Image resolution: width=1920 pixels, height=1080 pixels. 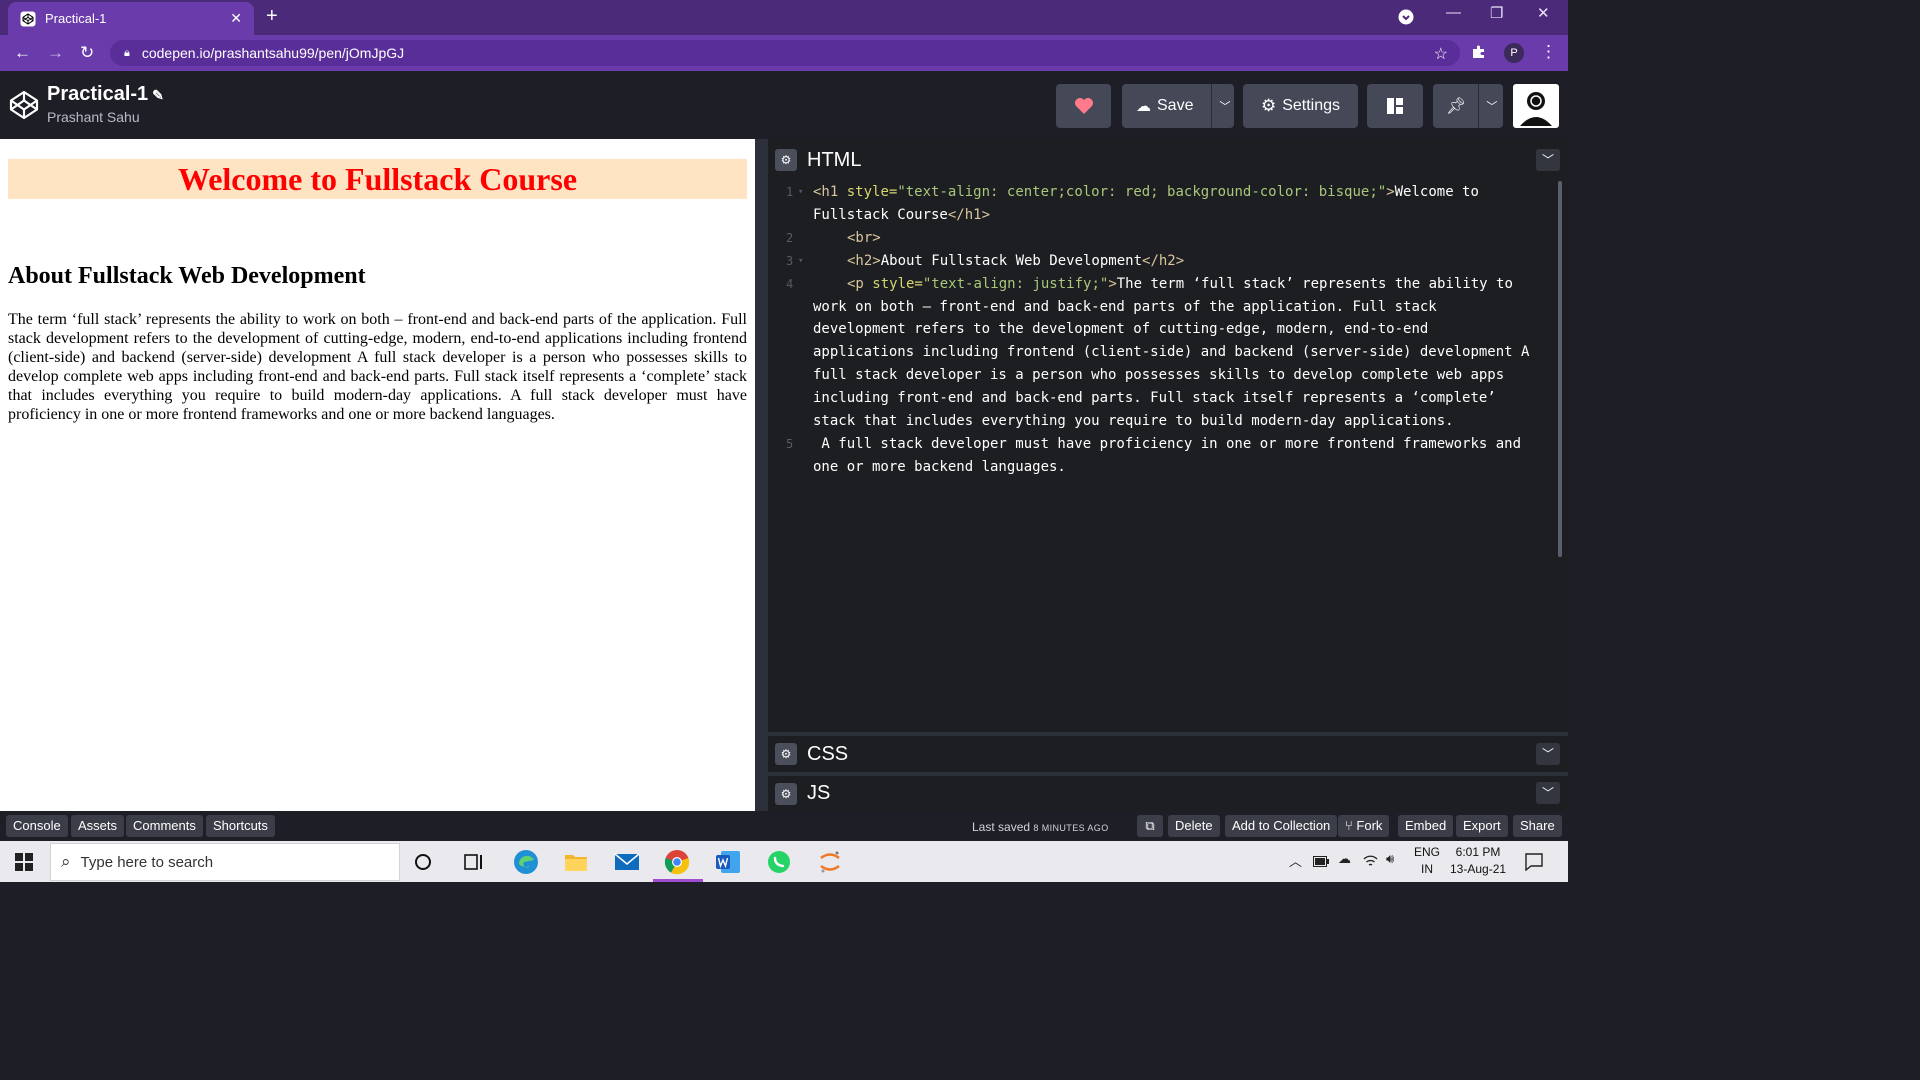 I want to click on wifi-icon, so click(x=1370, y=861).